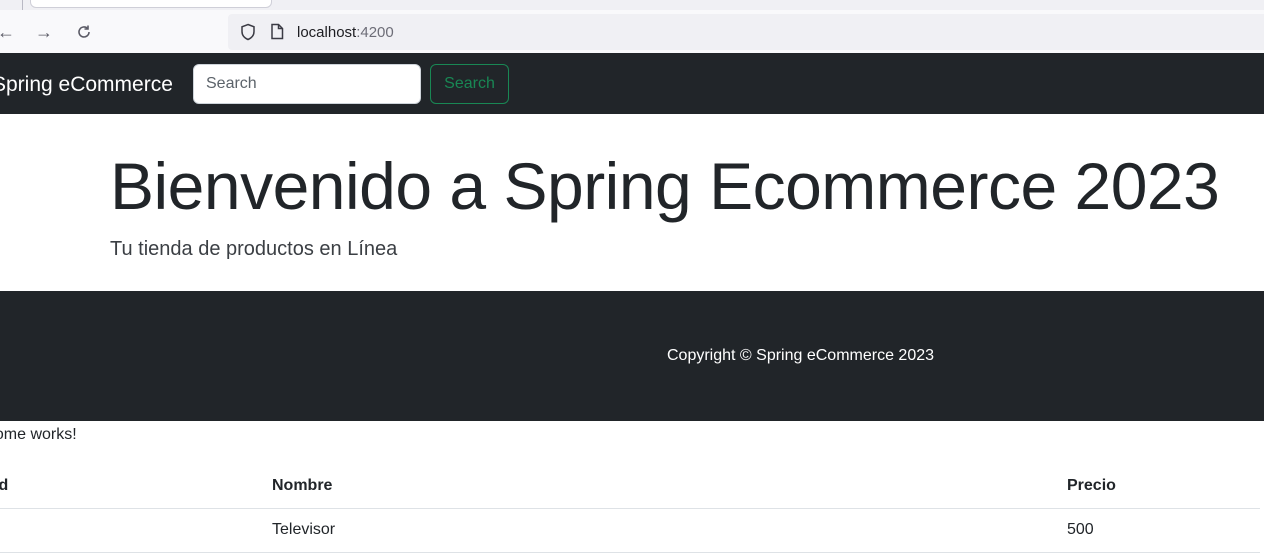 This screenshot has height=556, width=1264. Describe the element at coordinates (307, 84) in the screenshot. I see `search-input` at that location.